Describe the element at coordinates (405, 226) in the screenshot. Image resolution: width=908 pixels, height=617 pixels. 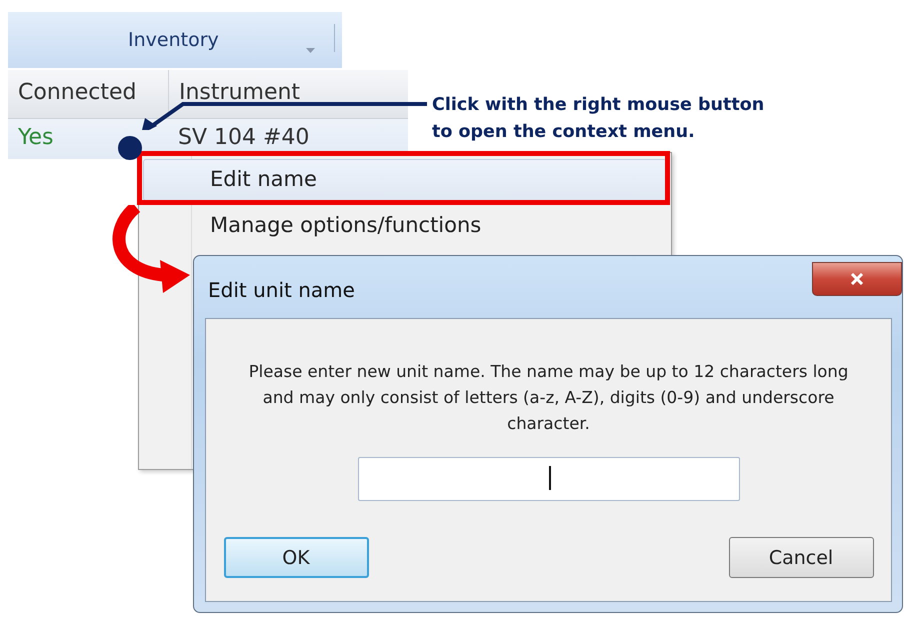
I see `menu-item: Manage options/functions` at that location.